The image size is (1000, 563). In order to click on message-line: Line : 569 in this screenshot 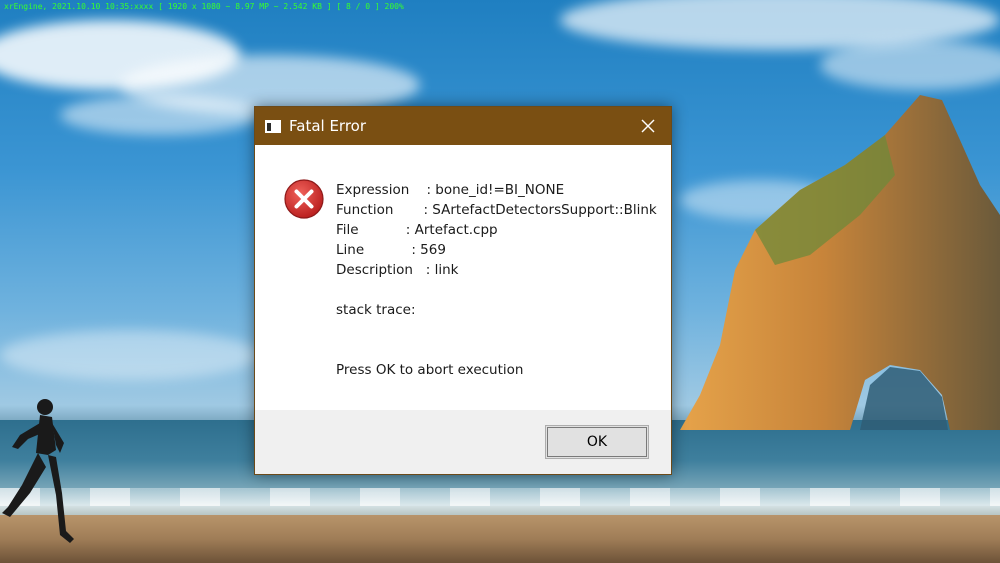, I will do `click(391, 250)`.